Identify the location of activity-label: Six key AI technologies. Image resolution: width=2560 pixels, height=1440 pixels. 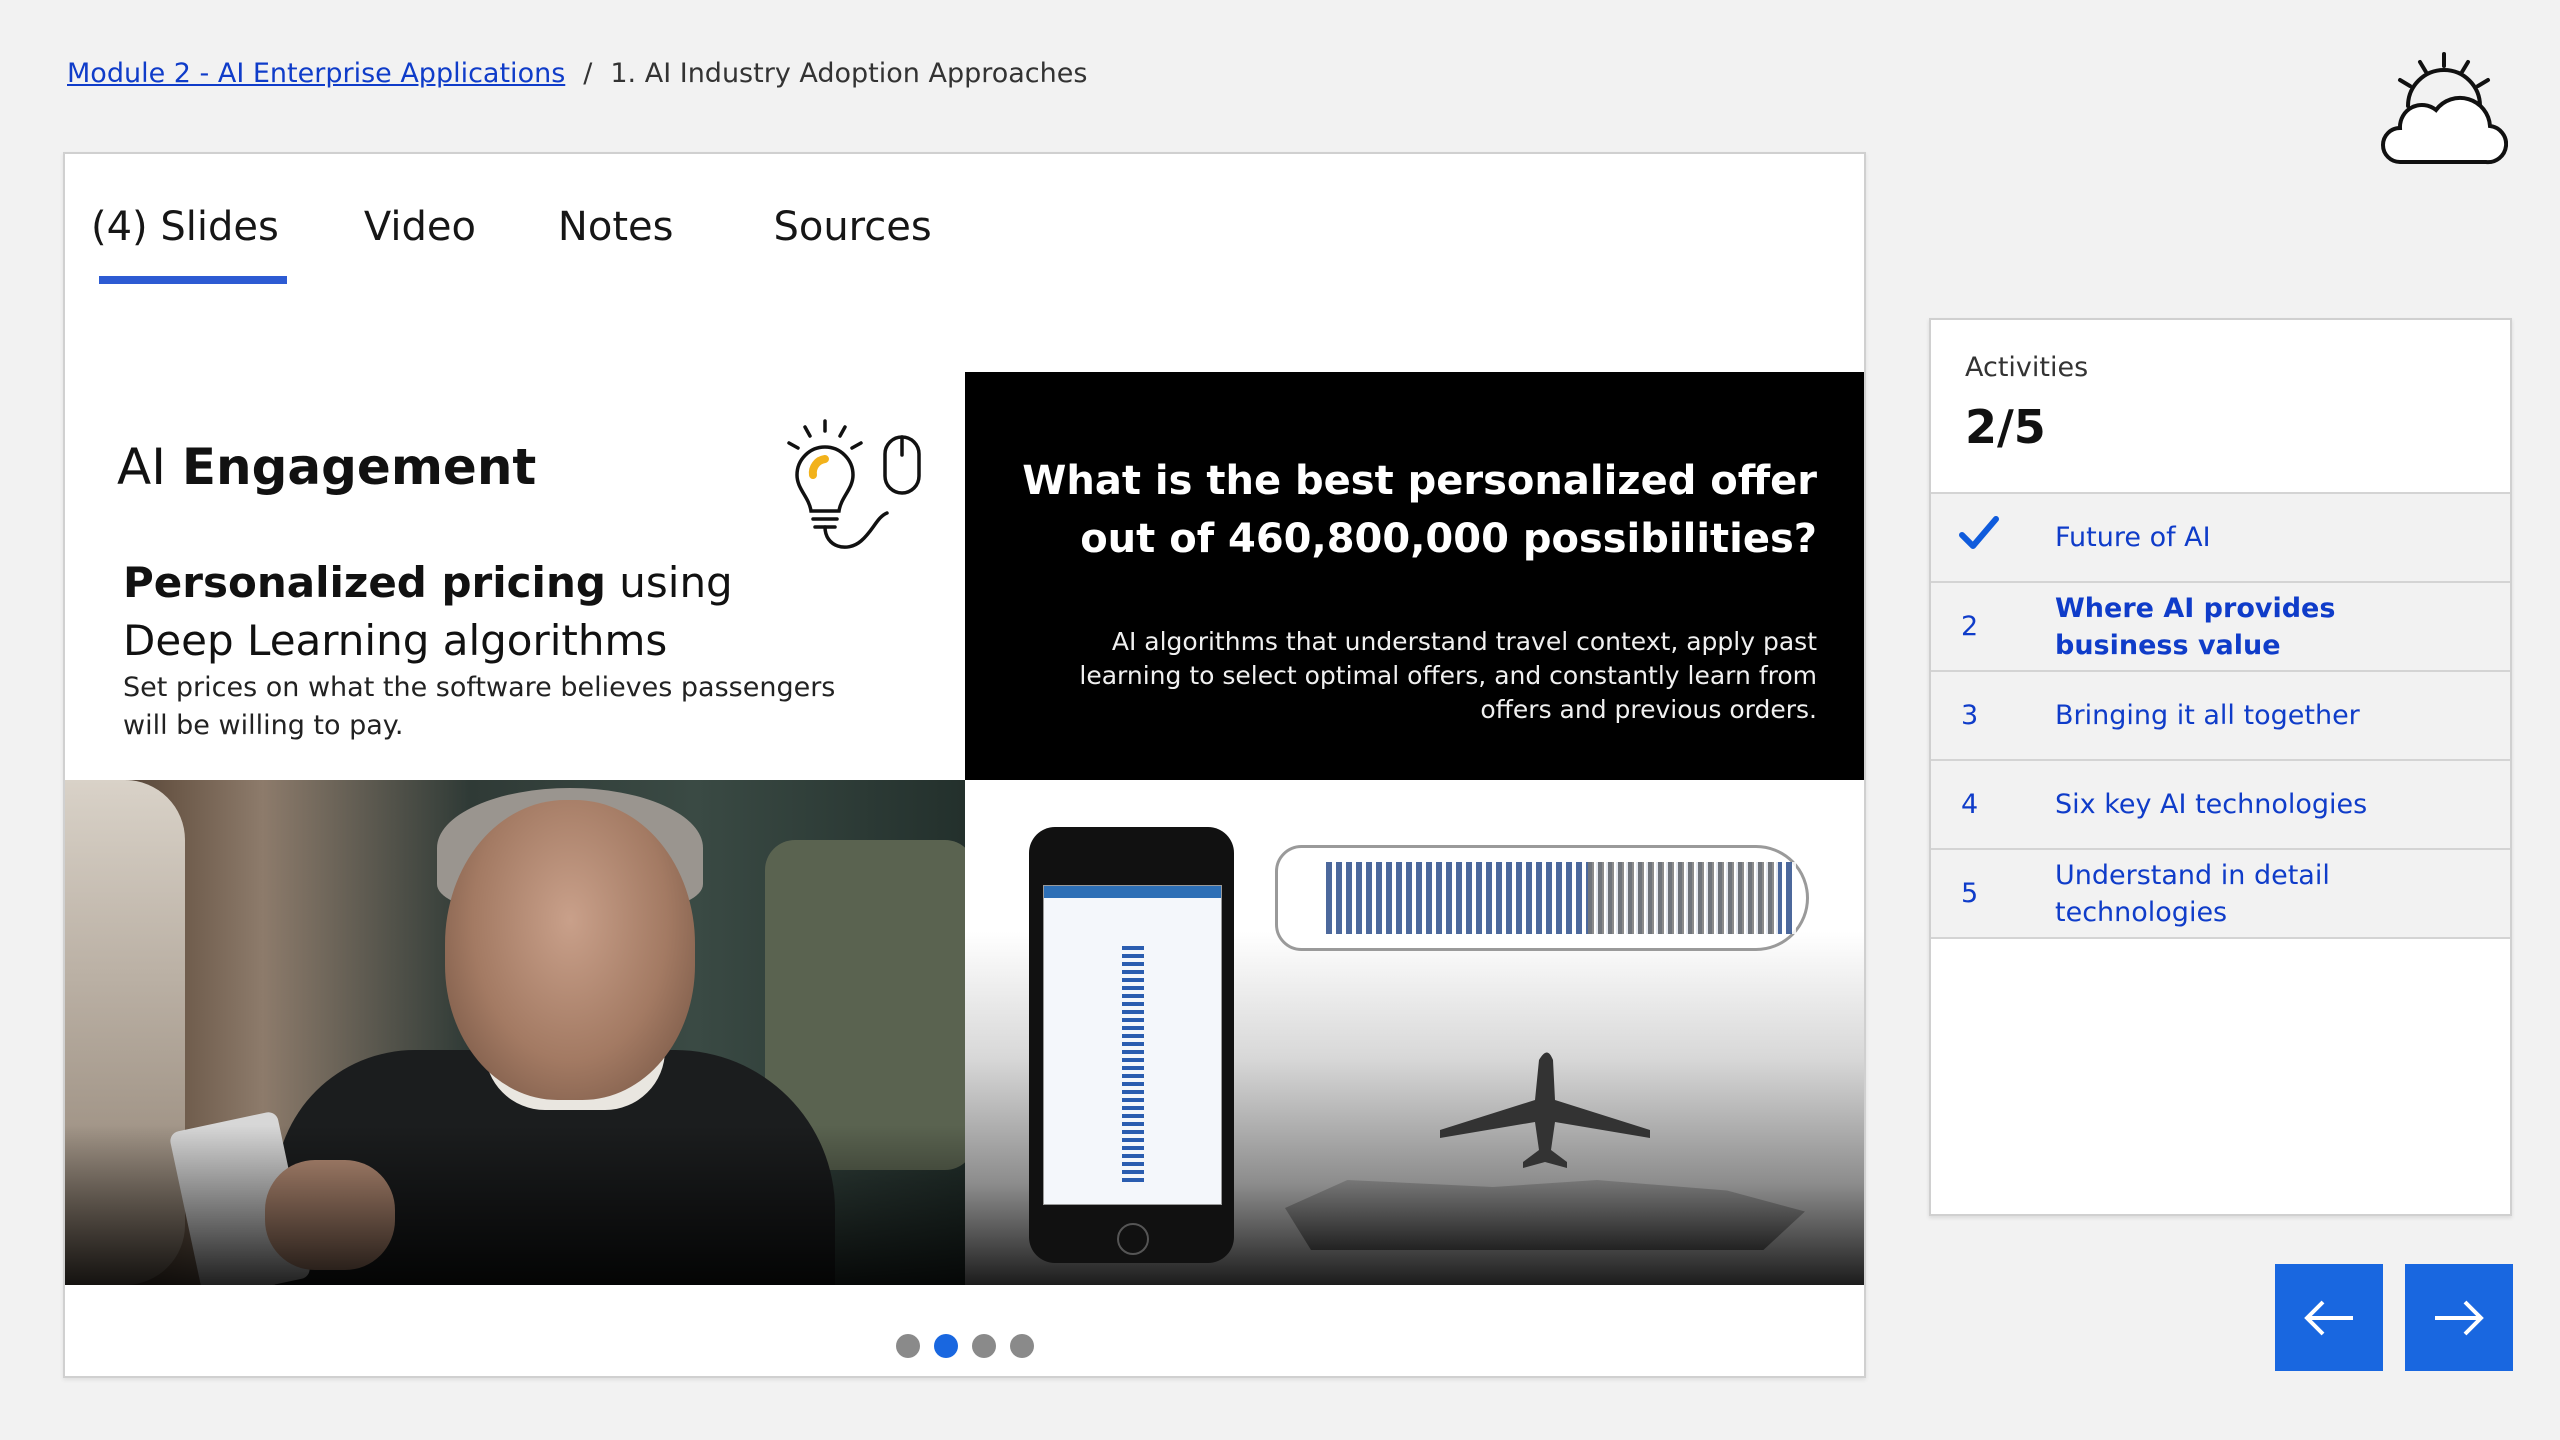
(2211, 804).